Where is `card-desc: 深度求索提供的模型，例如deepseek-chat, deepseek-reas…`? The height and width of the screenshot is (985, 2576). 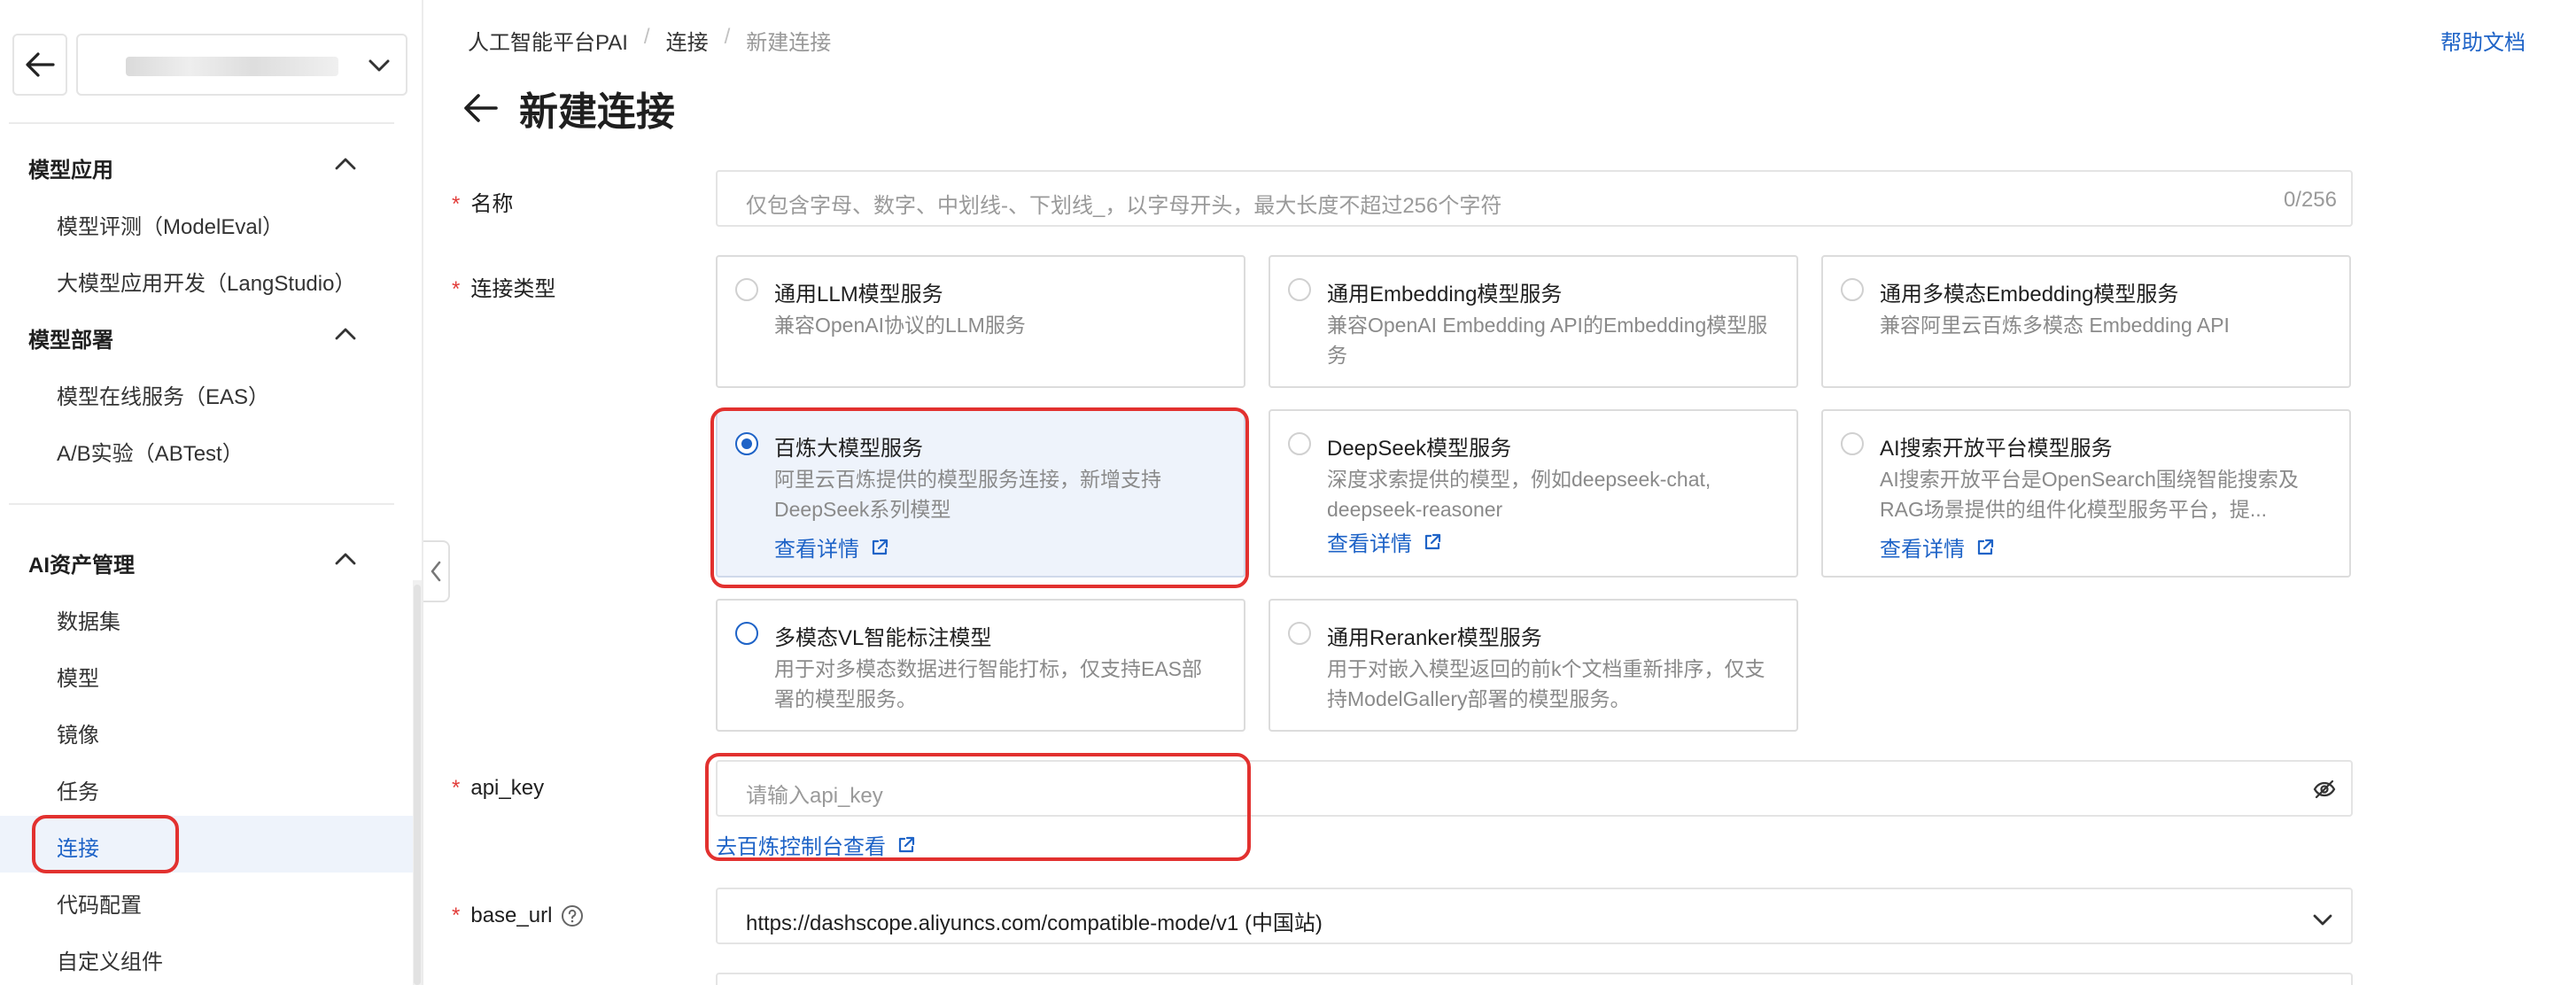
card-desc: 深度求索提供的模型，例如deepseek-chat, deepseek-reas… is located at coordinates (1519, 494).